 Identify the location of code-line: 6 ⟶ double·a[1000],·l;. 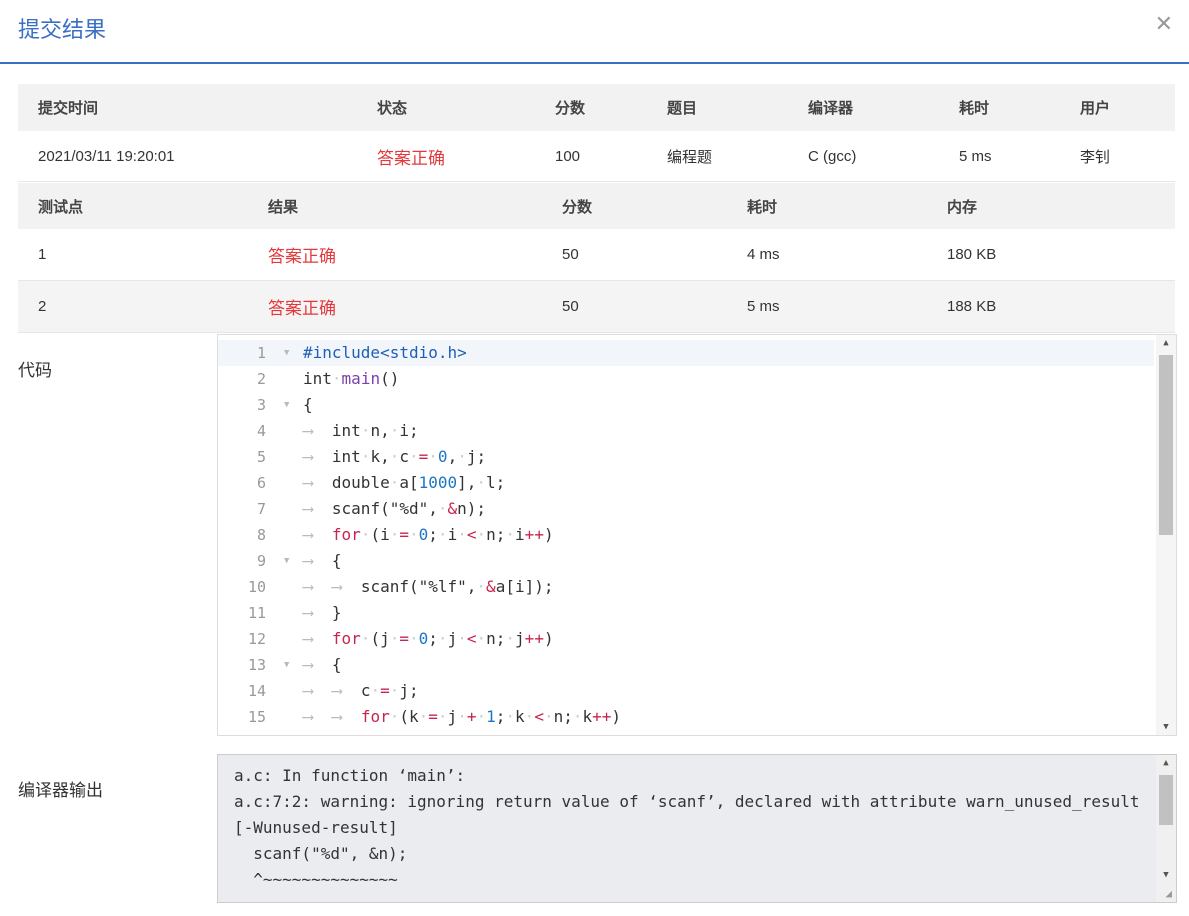
(686, 483).